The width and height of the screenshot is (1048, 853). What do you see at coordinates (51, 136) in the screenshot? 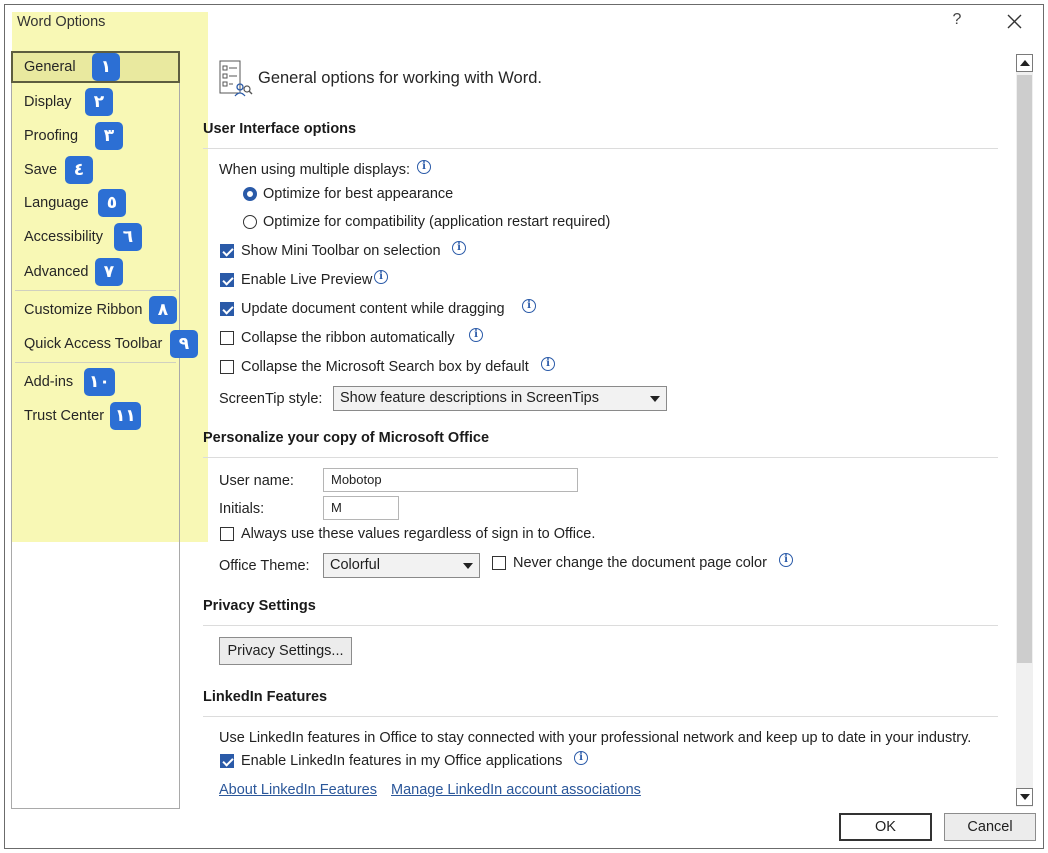
I see `sidebar-item-label: Proofing` at bounding box center [51, 136].